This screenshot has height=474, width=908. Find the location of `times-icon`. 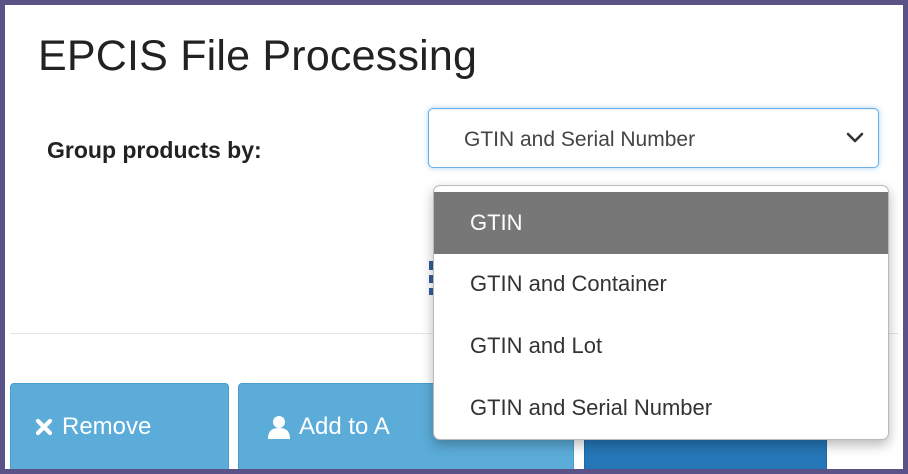

times-icon is located at coordinates (44, 427).